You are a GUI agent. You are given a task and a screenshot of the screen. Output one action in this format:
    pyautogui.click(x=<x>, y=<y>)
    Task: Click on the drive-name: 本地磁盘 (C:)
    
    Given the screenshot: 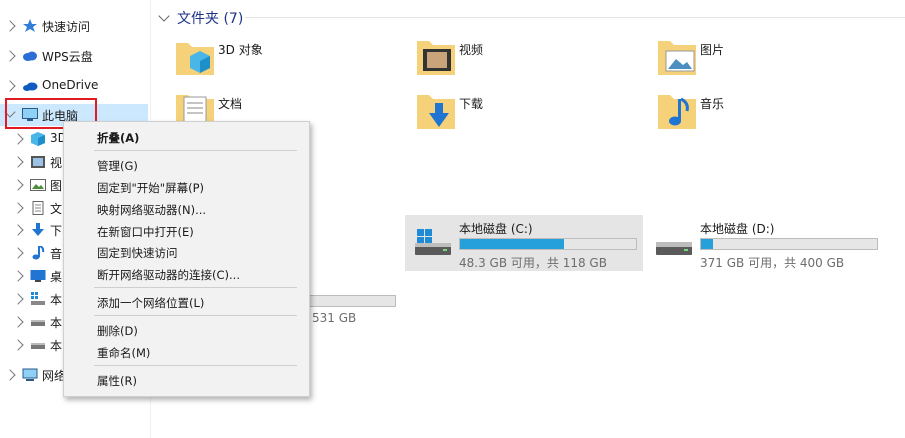 What is the action you would take?
    pyautogui.click(x=496, y=229)
    